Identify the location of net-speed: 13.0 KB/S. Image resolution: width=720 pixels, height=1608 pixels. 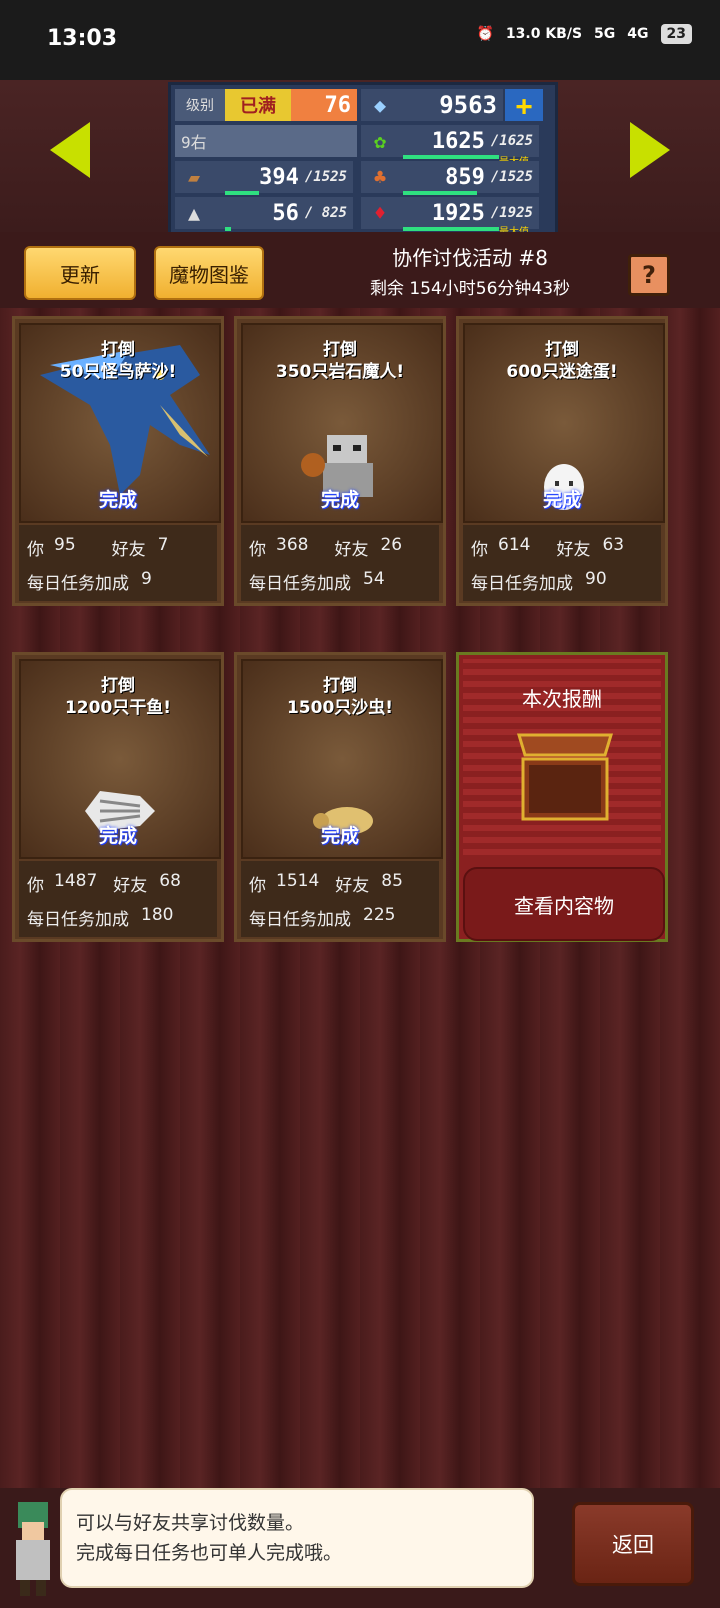
(544, 34).